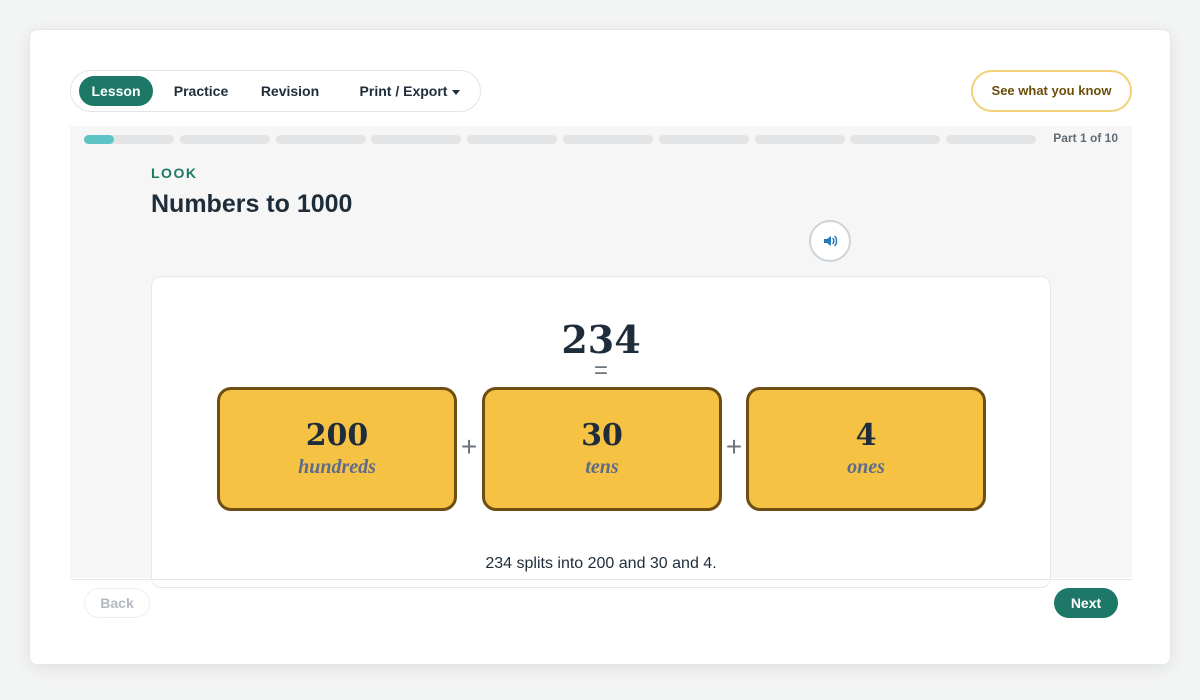 This screenshot has height=700, width=1200. What do you see at coordinates (602, 435) in the screenshot?
I see `tens-value: 30` at bounding box center [602, 435].